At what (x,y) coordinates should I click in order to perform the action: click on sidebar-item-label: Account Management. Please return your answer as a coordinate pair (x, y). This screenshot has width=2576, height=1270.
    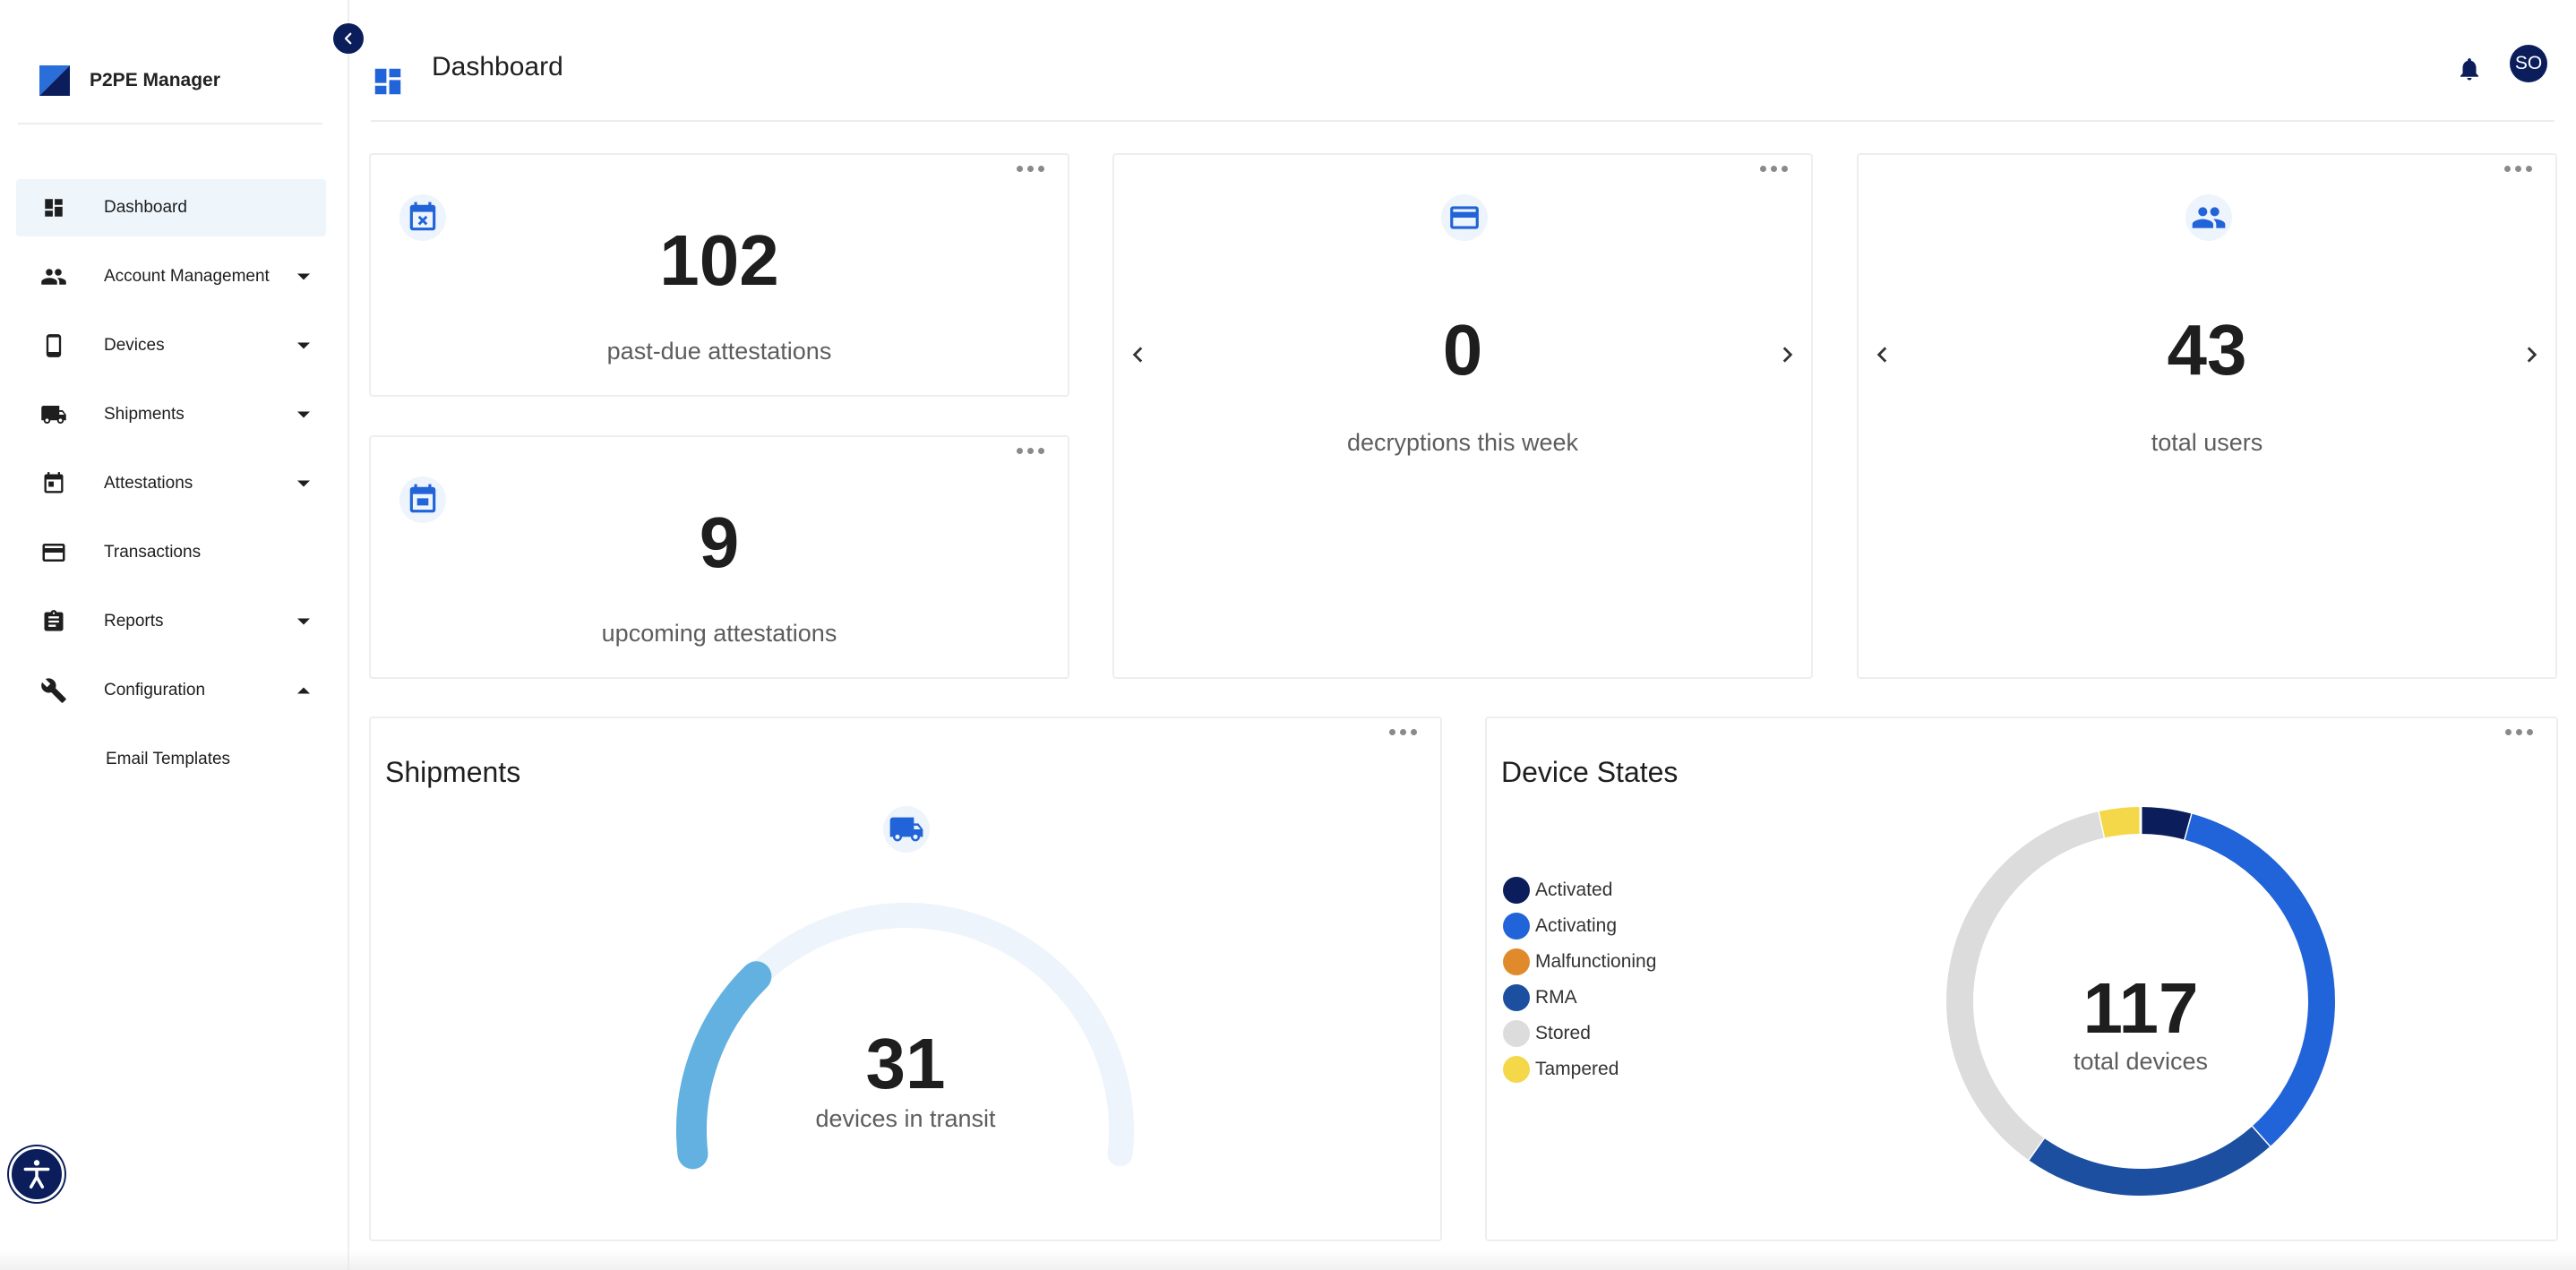
    Looking at the image, I should click on (187, 276).